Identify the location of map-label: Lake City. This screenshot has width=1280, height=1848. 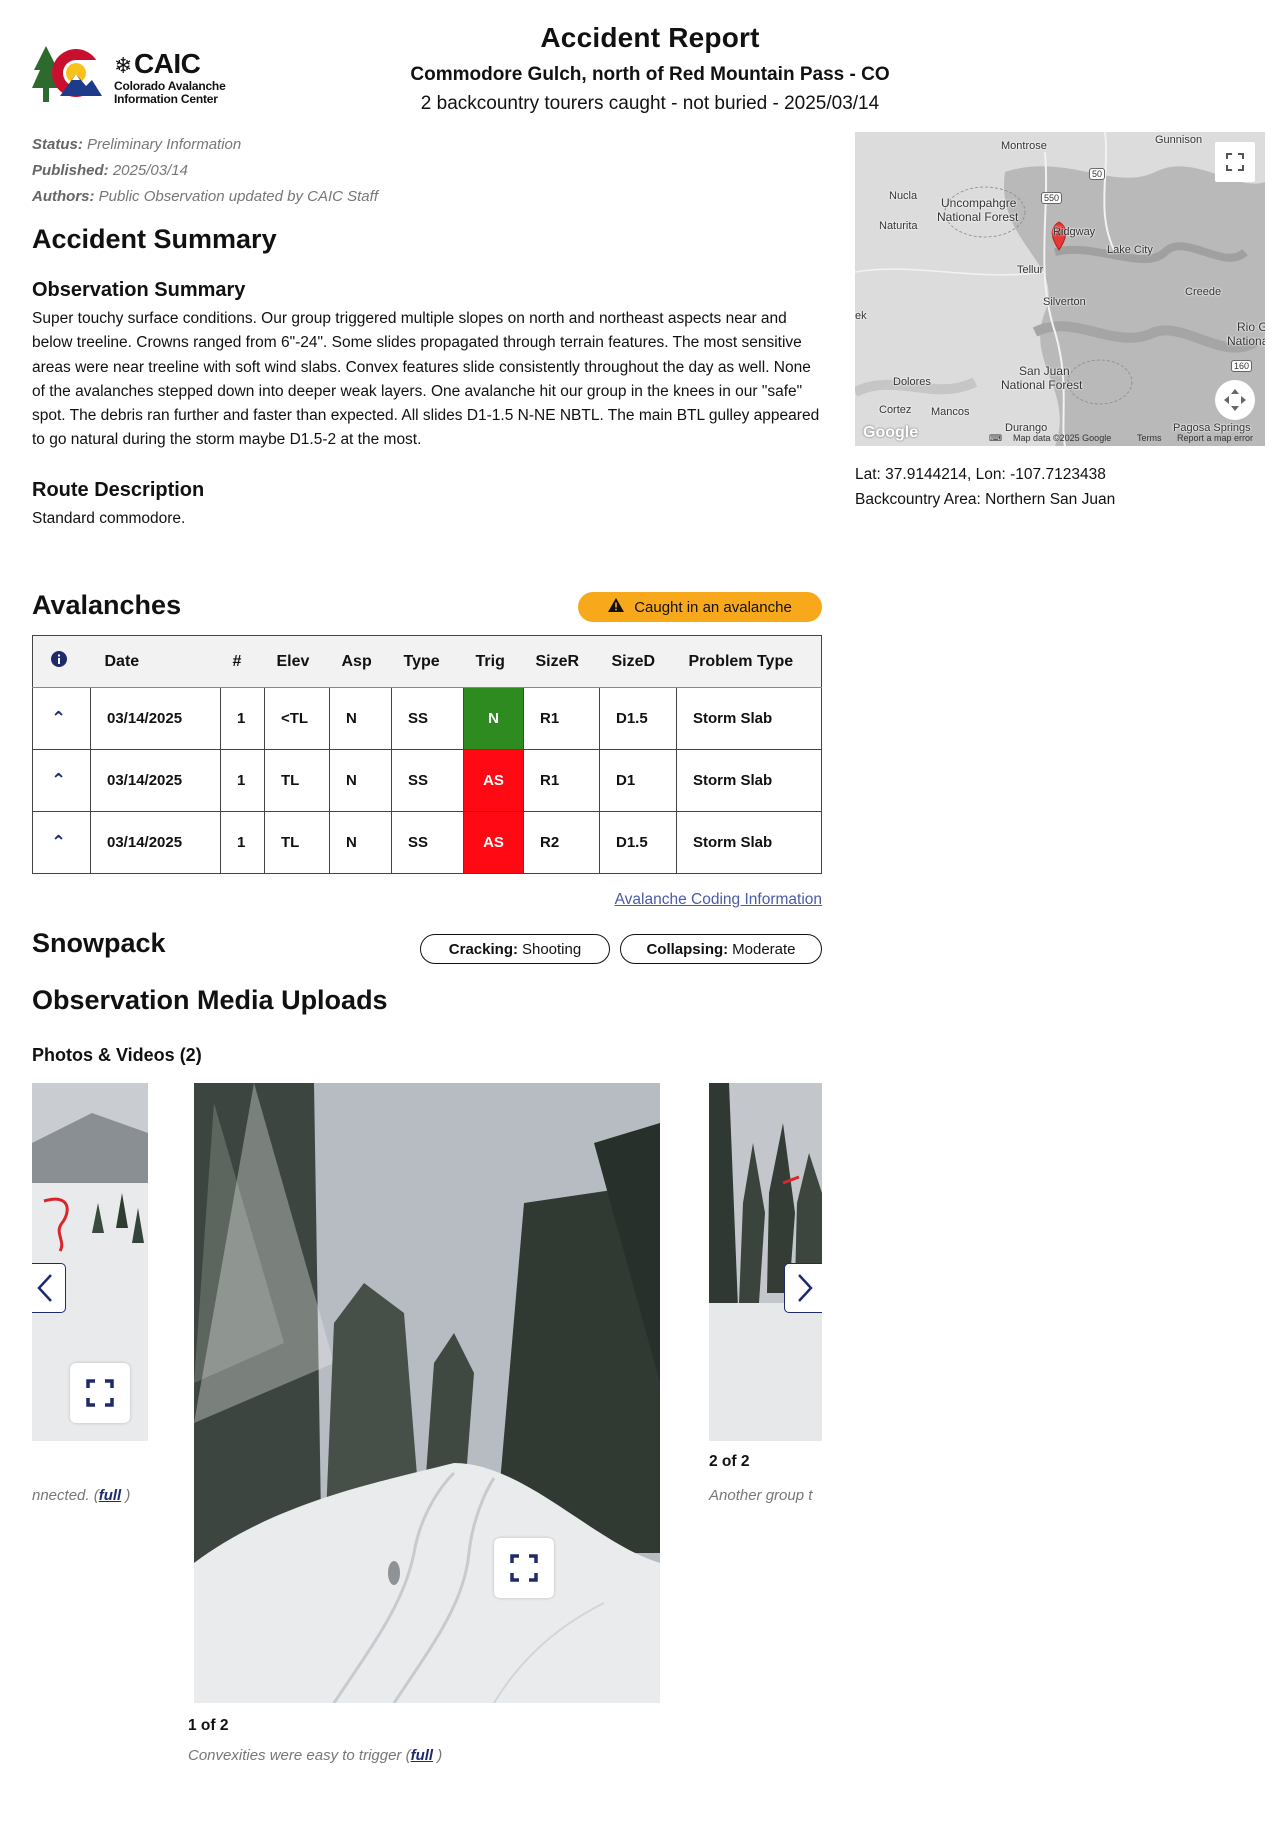
(1130, 250).